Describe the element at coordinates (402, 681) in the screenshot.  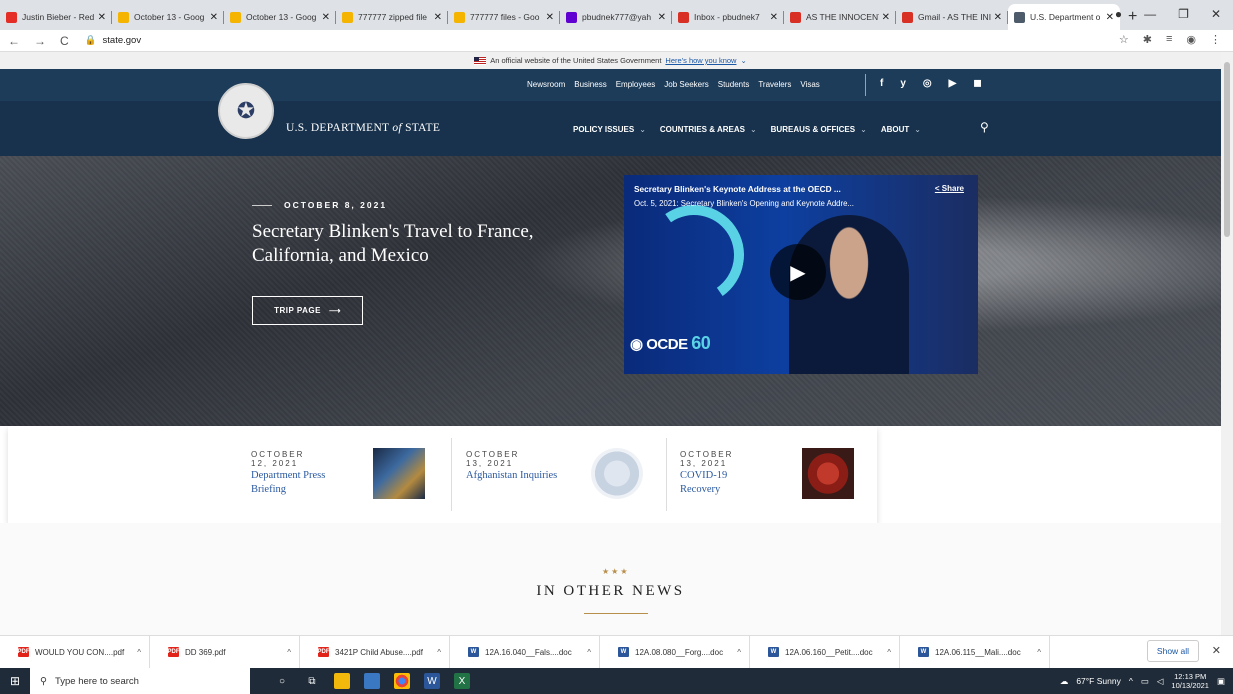
I see `chrome-icon` at that location.